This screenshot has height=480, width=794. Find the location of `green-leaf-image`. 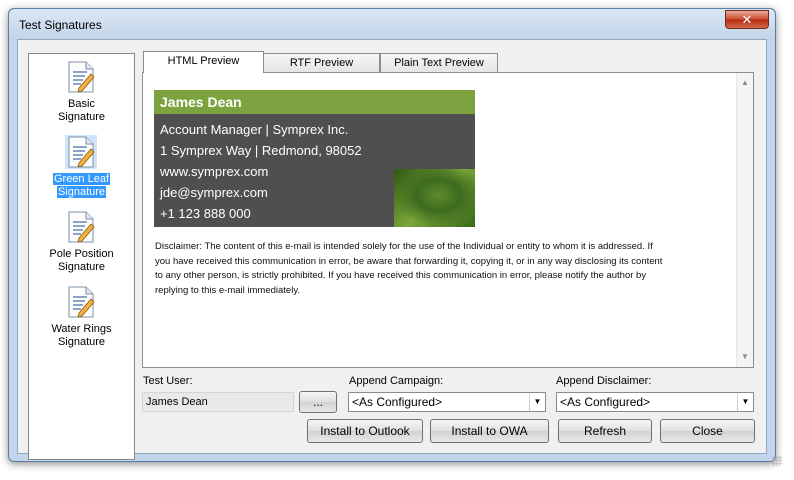

green-leaf-image is located at coordinates (434, 198).